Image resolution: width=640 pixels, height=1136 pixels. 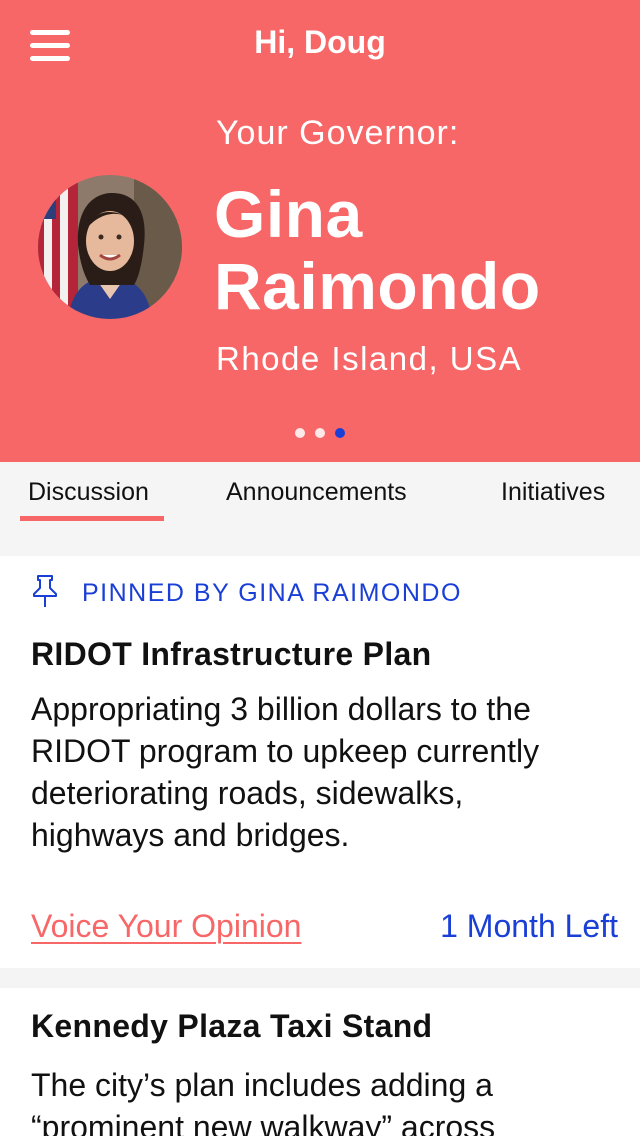 What do you see at coordinates (281, 709) in the screenshot?
I see `post-body-line: Appropriating 3 billion dollars to the` at bounding box center [281, 709].